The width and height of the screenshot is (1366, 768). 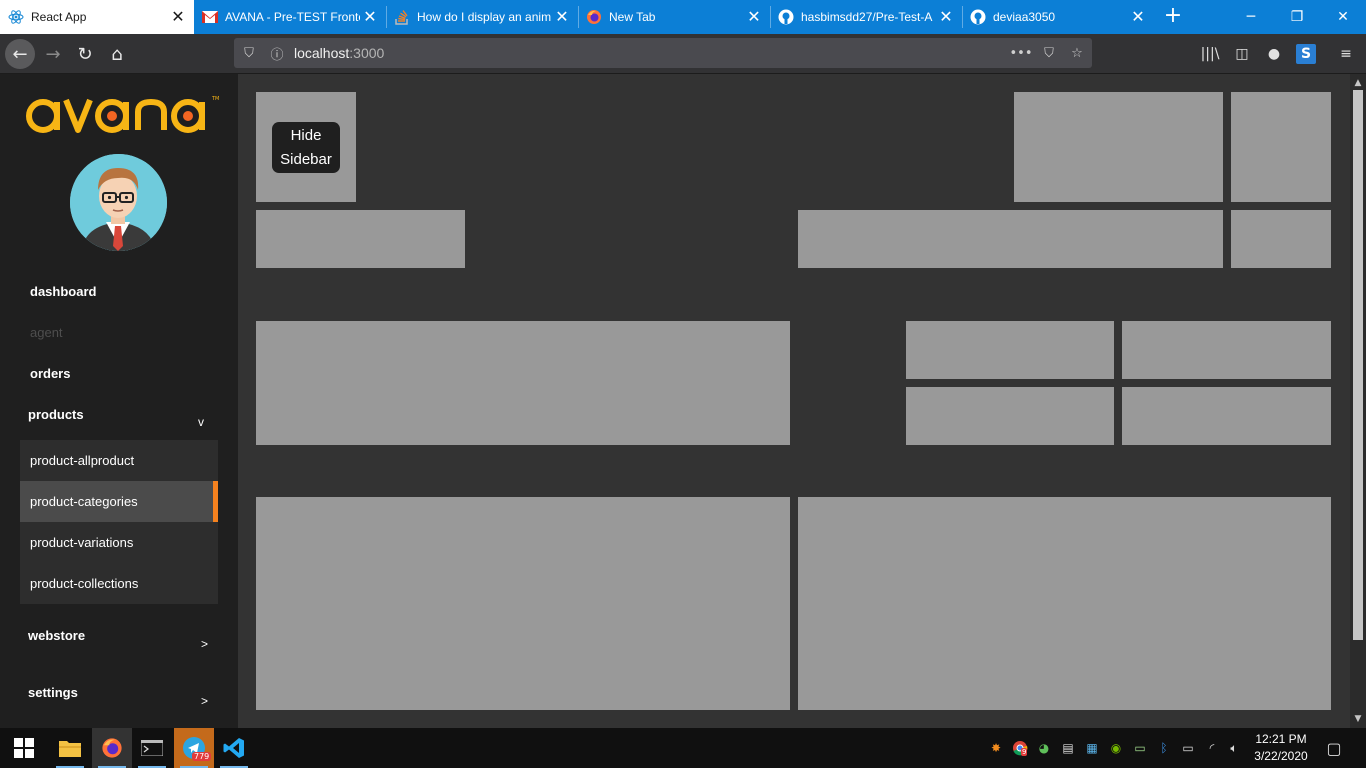 I want to click on sidebar-item-settings: settings, so click(x=53, y=692).